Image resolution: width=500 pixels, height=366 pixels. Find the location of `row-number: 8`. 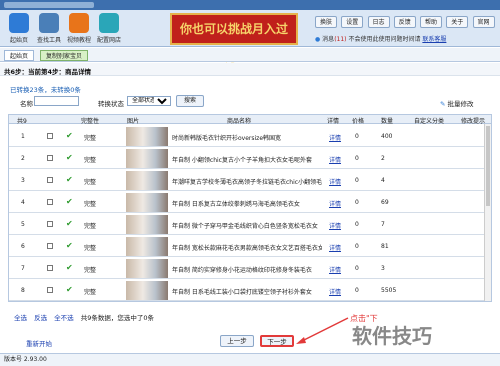

row-number: 8 is located at coordinates (23, 290).